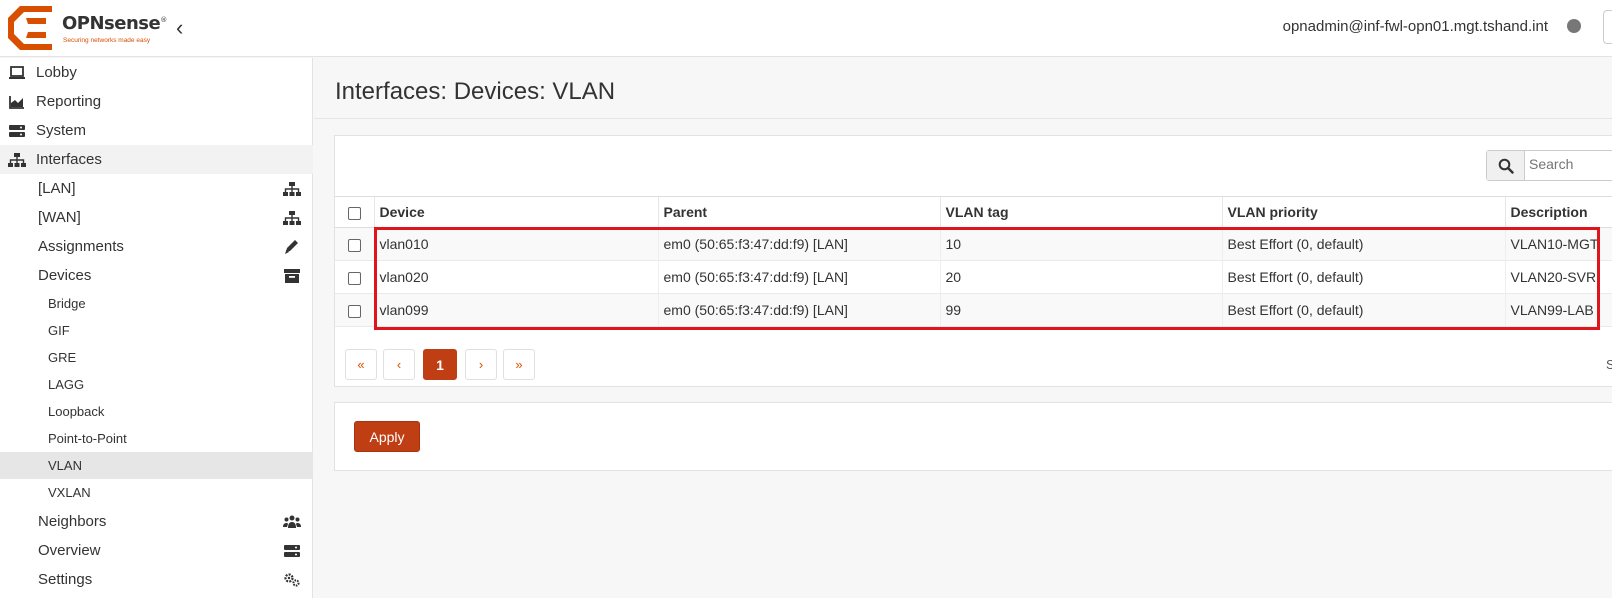 This screenshot has width=1612, height=598. What do you see at coordinates (65, 465) in the screenshot?
I see `sidebar-item-label: VLAN` at bounding box center [65, 465].